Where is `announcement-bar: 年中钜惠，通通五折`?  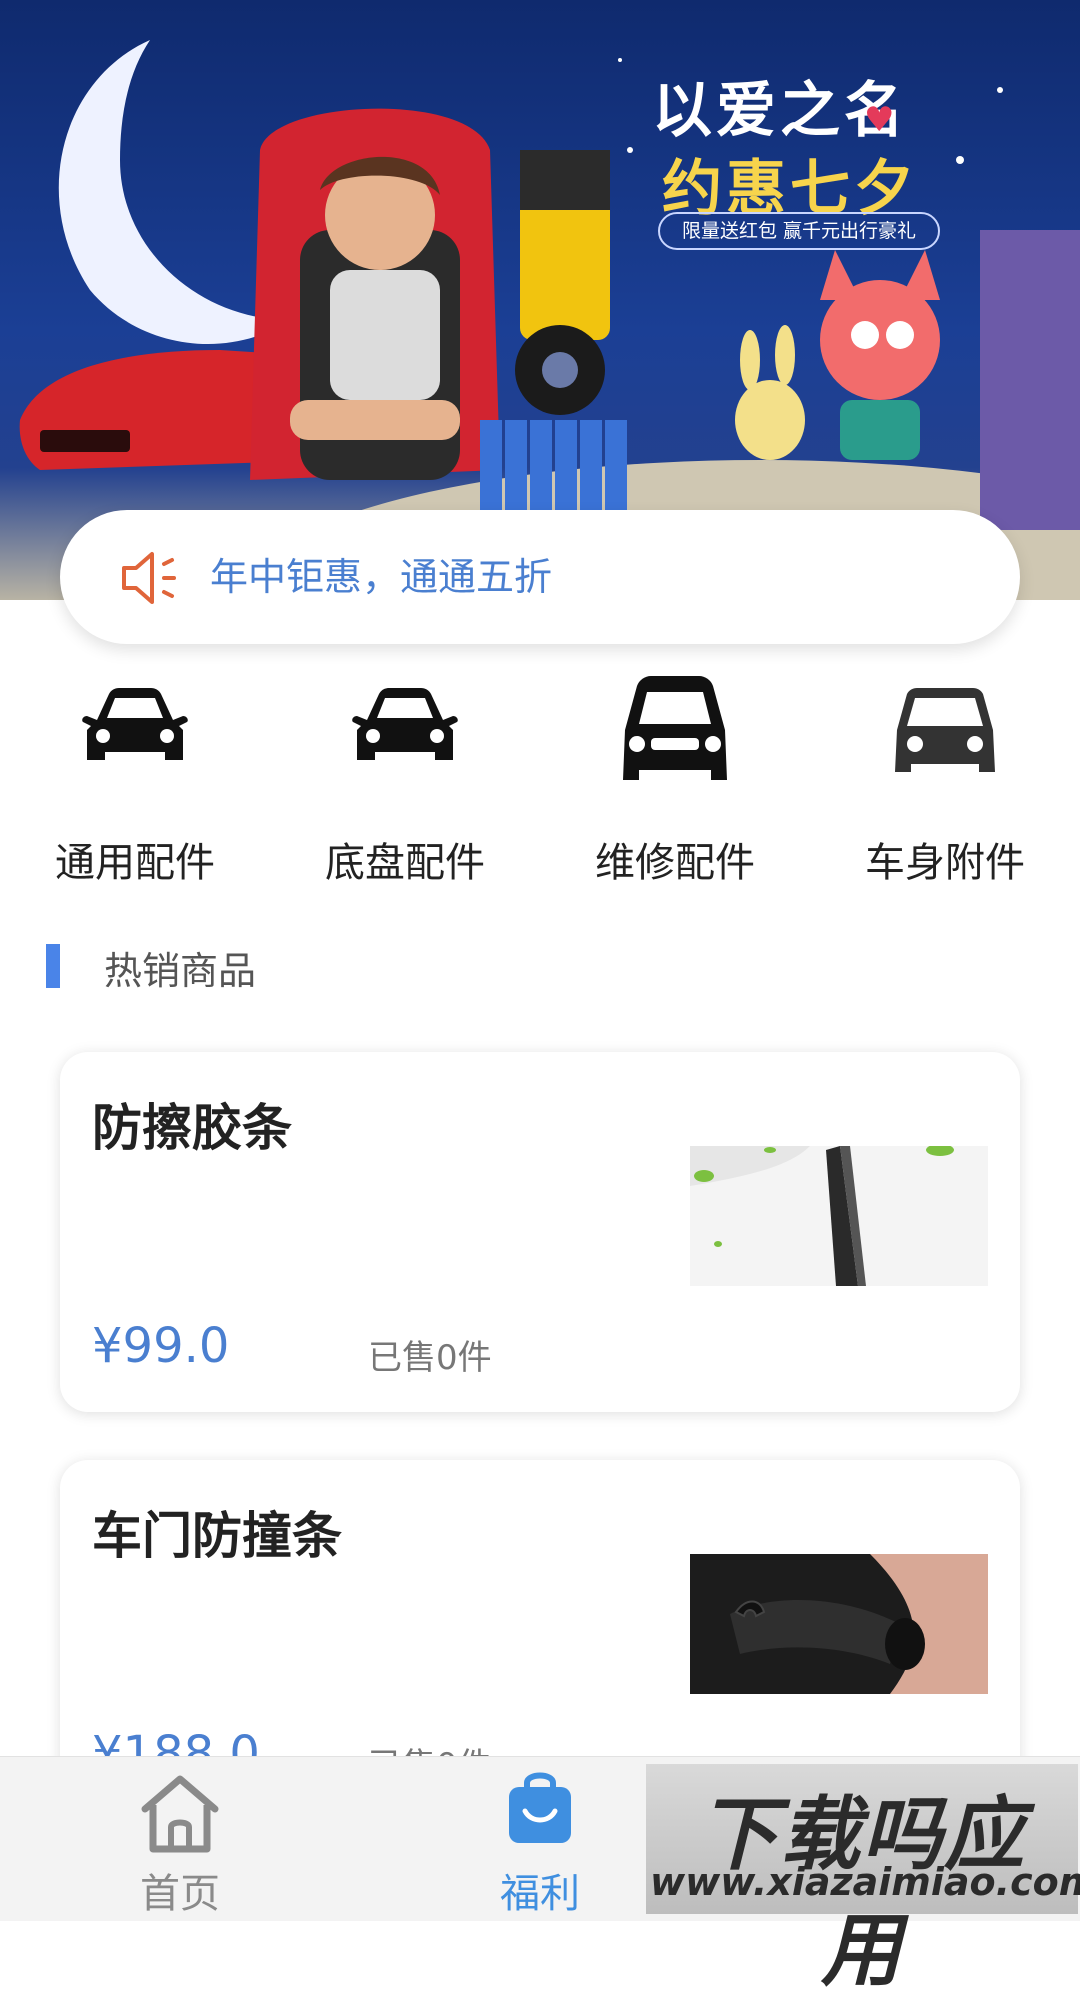
announcement-bar: 年中钜惠，通通五折 is located at coordinates (540, 577).